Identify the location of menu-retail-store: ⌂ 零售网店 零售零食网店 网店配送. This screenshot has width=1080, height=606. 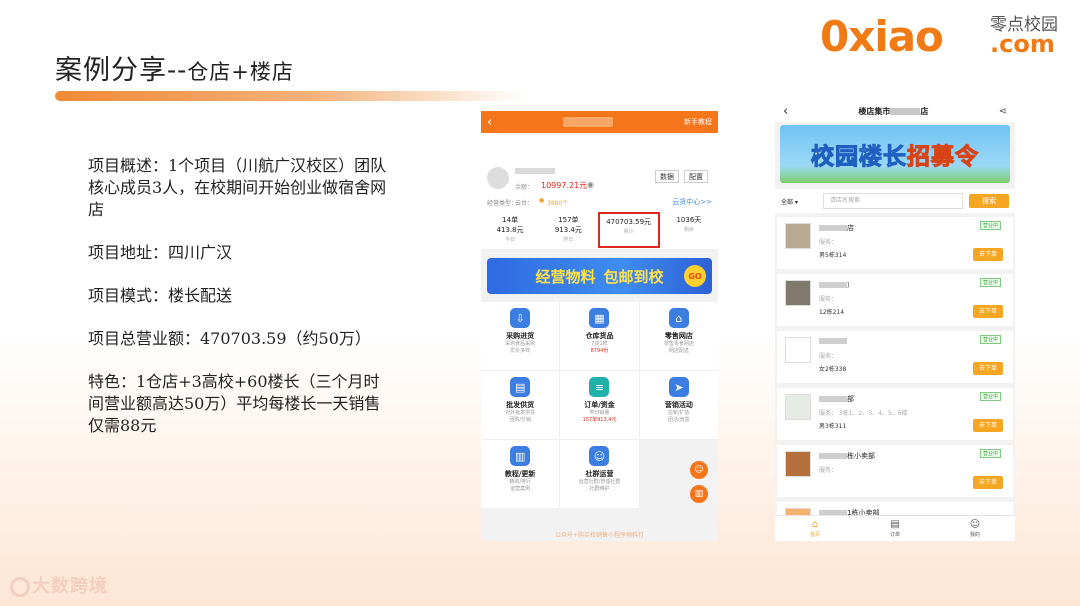
(678, 336).